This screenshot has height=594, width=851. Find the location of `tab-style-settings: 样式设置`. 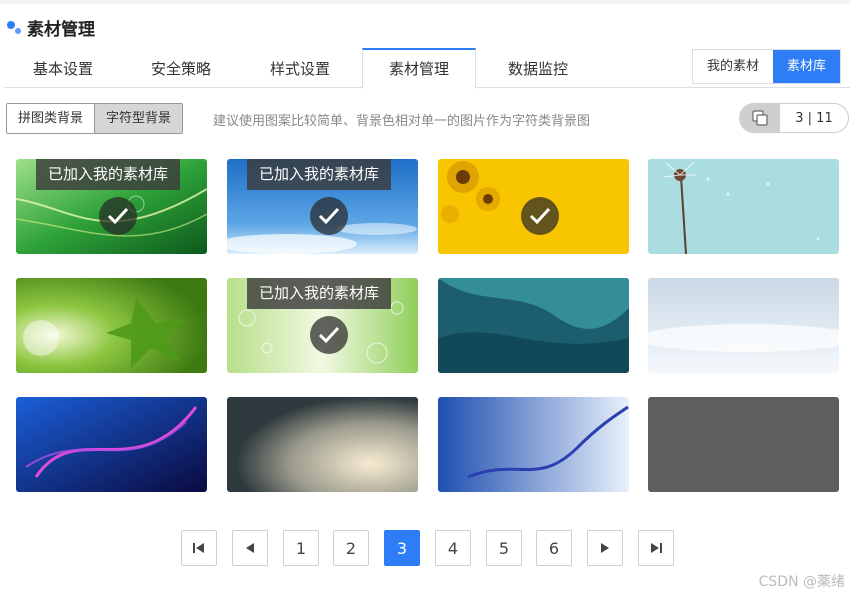

tab-style-settings: 样式设置 is located at coordinates (300, 68).